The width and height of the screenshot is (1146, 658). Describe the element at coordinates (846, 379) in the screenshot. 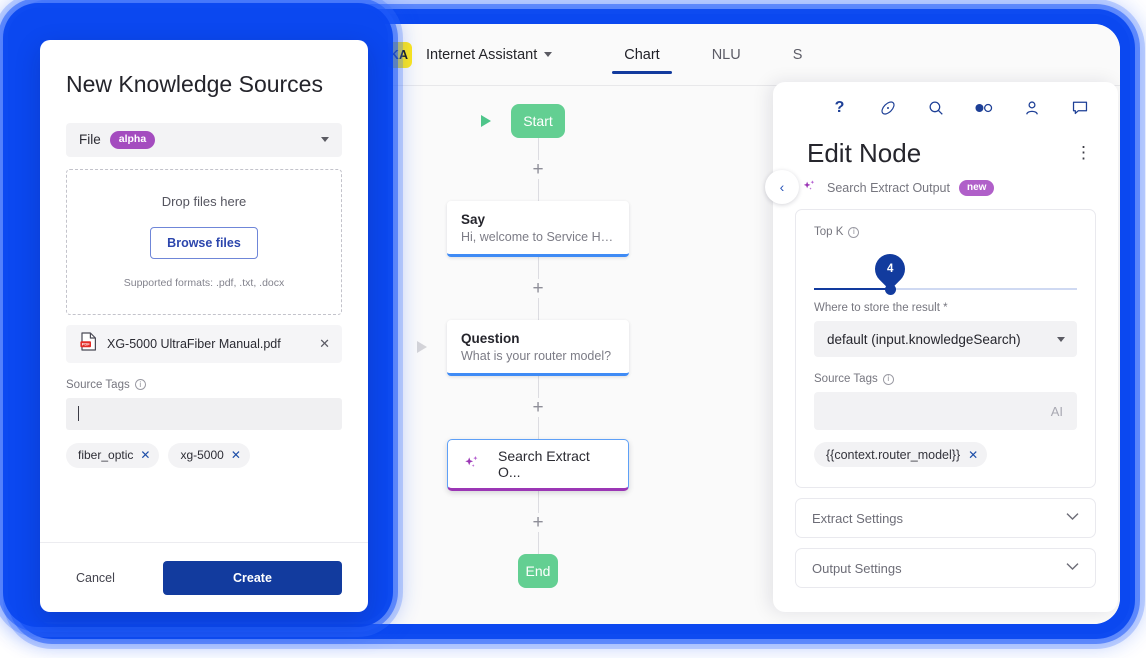

I see `source-tags-label: Source Tags` at that location.